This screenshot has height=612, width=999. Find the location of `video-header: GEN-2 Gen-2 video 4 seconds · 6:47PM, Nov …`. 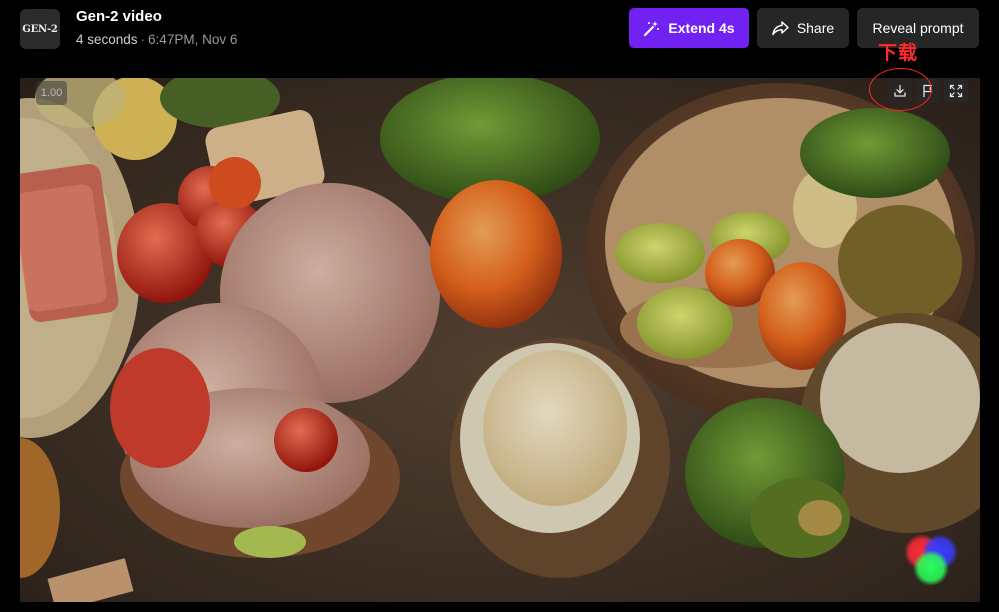

video-header: GEN-2 Gen-2 video 4 seconds · 6:47PM, Nov … is located at coordinates (499, 31).